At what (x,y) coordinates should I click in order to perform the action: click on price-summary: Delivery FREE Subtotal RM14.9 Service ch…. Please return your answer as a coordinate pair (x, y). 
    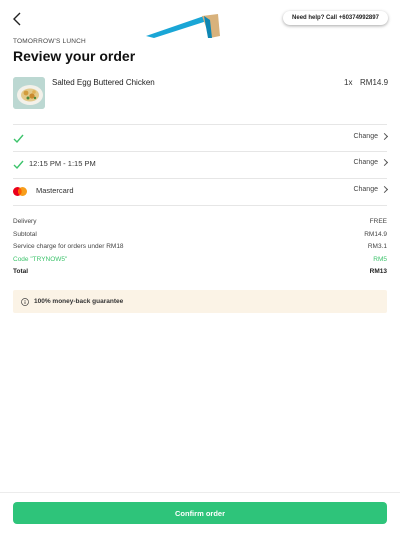
    Looking at the image, I should click on (200, 249).